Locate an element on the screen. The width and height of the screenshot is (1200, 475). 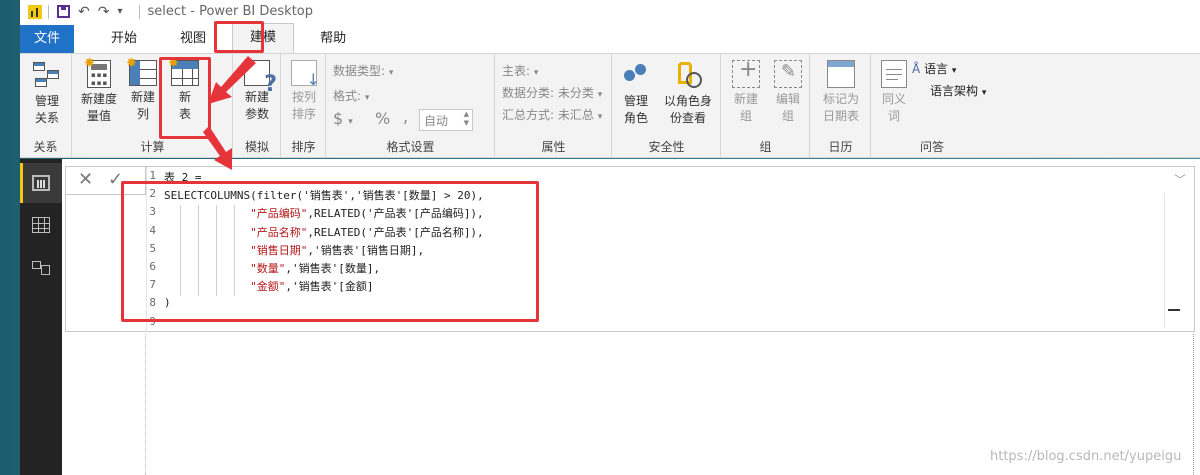
data-category-dropdown: 数据分类: 未分类 ▾ is located at coordinates (552, 92).